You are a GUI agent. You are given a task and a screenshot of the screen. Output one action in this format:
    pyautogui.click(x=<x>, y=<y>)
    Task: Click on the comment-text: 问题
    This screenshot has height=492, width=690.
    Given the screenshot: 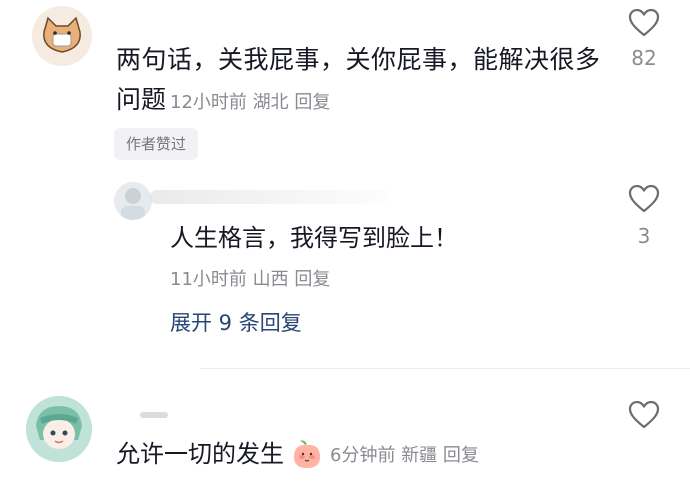 What is the action you would take?
    pyautogui.click(x=141, y=99)
    